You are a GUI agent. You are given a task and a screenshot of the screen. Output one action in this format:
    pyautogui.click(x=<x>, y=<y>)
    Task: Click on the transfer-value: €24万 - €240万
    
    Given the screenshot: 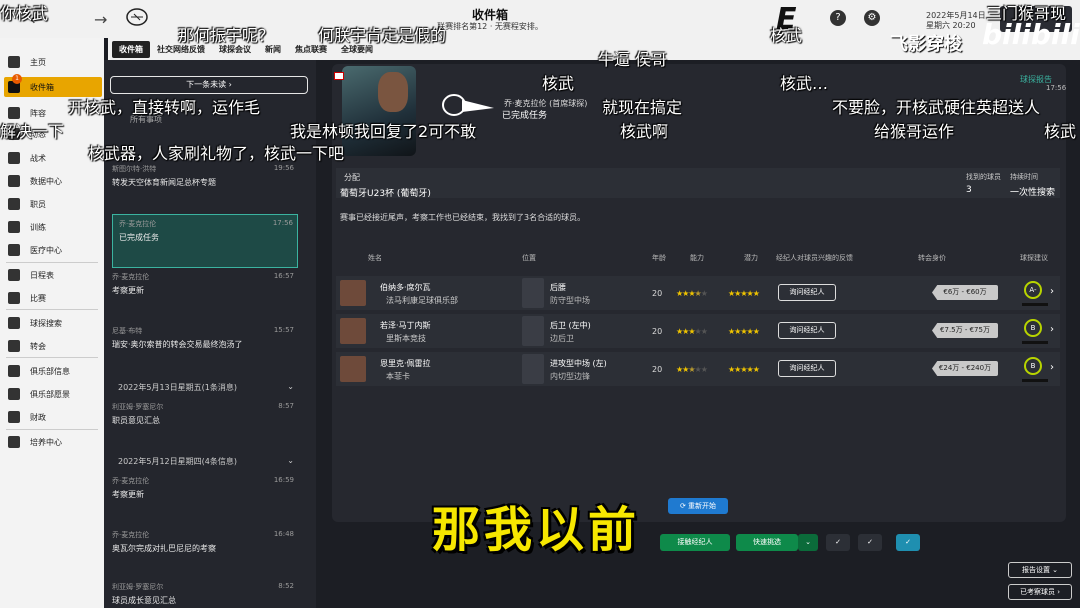 What is the action you would take?
    pyautogui.click(x=965, y=368)
    